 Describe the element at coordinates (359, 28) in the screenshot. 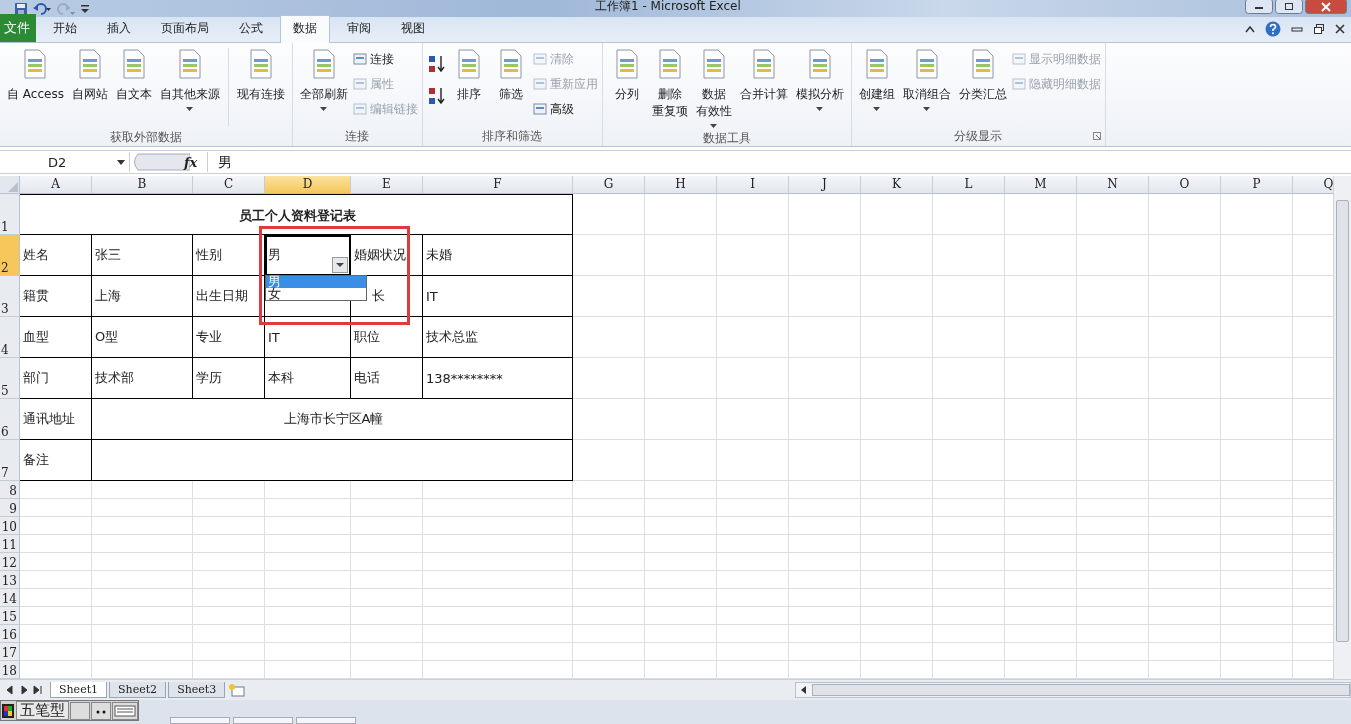

I see `ribbon-tab: 审阅` at that location.